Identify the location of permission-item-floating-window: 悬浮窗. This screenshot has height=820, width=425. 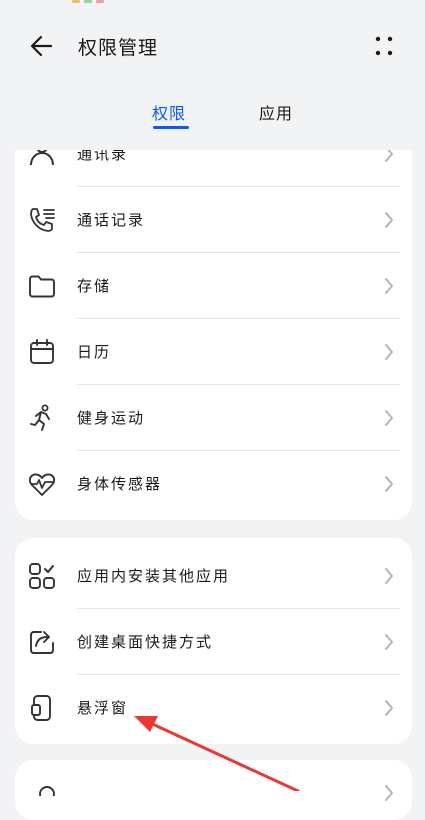
(213, 708).